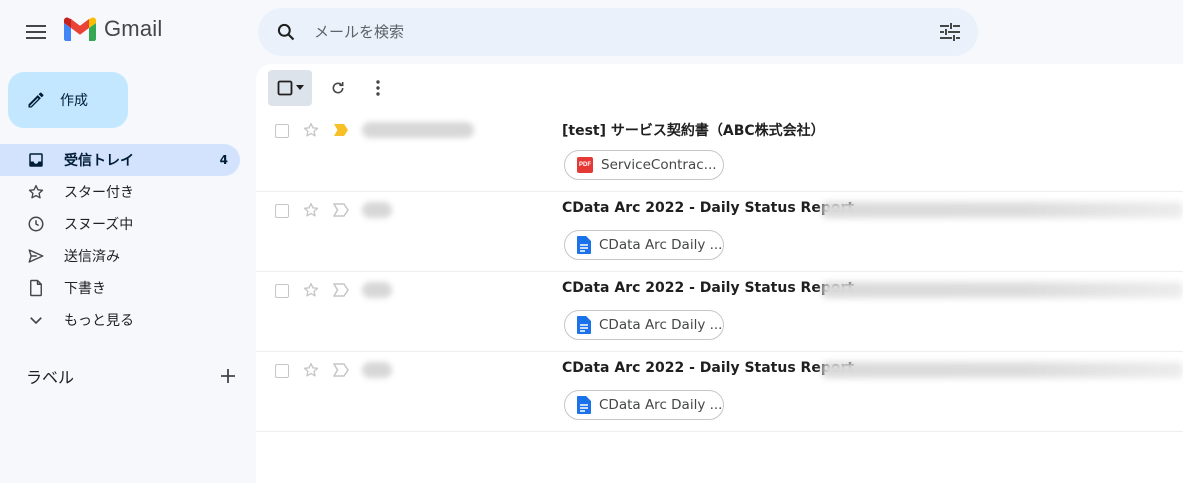  I want to click on sidebar-item-label: 下書き, so click(85, 289).